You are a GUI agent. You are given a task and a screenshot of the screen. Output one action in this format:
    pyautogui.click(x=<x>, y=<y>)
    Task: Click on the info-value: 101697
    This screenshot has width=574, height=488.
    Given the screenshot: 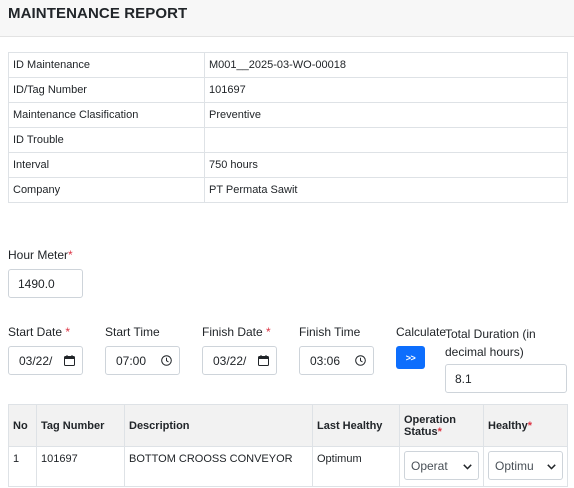 What is the action you would take?
    pyautogui.click(x=386, y=90)
    